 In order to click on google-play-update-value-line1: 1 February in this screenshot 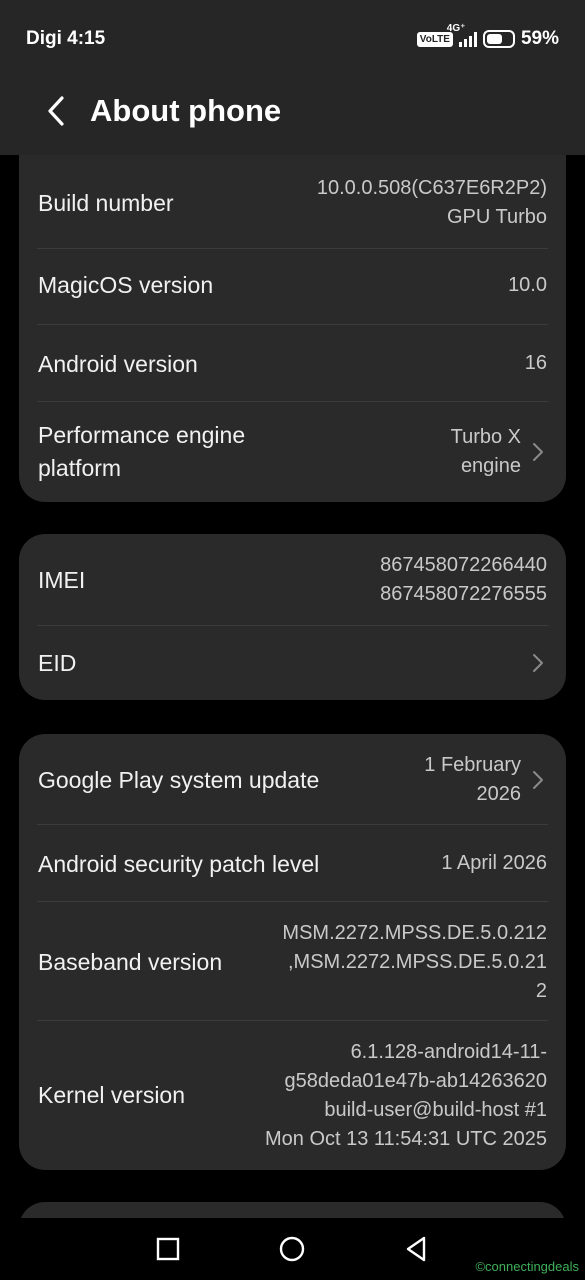, I will do `click(472, 765)`.